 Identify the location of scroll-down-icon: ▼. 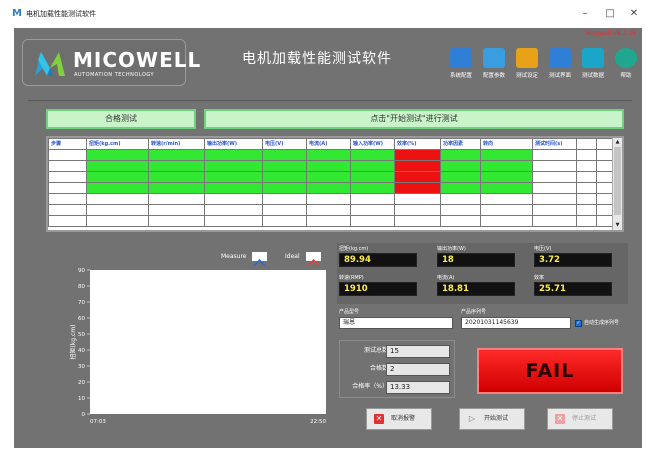
(617, 225).